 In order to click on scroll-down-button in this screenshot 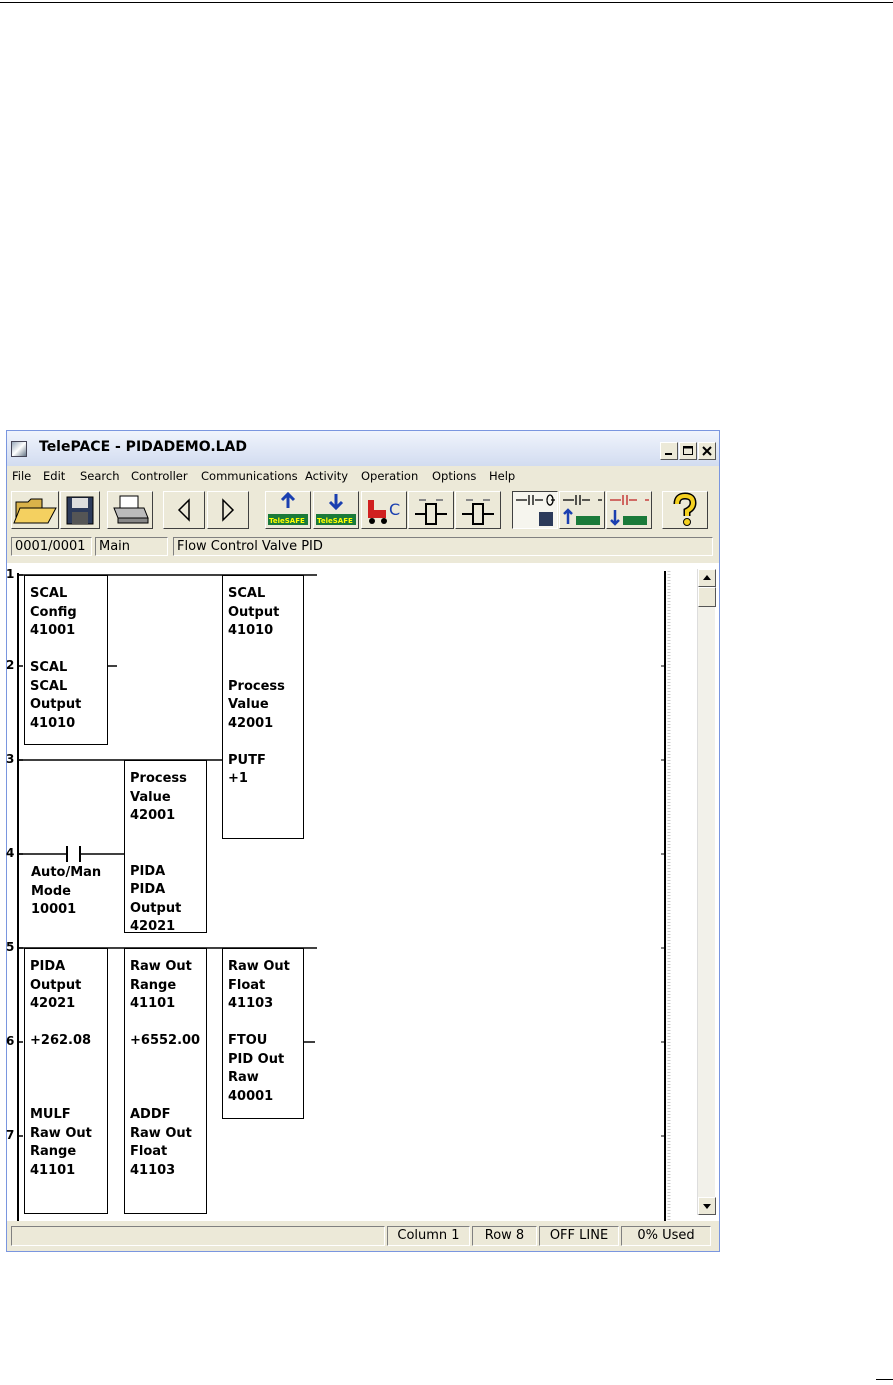, I will do `click(707, 1206)`.